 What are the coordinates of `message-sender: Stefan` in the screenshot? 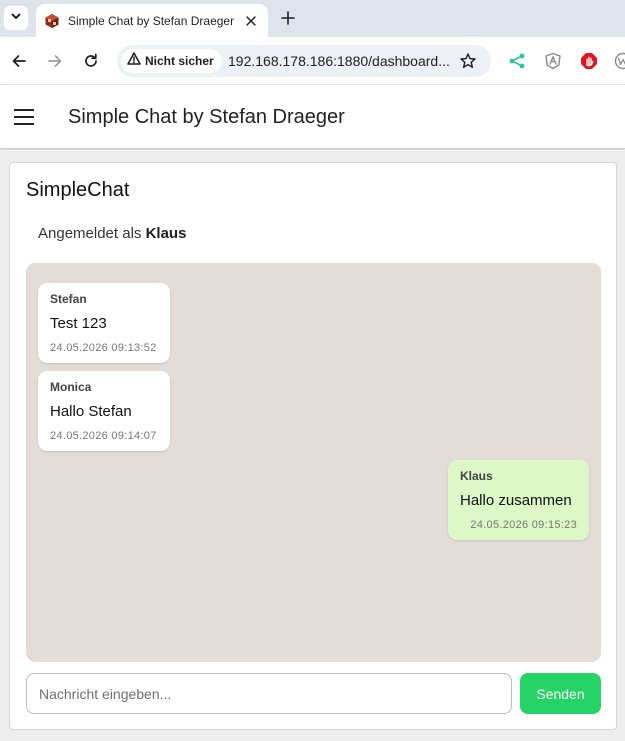 It's located at (68, 299).